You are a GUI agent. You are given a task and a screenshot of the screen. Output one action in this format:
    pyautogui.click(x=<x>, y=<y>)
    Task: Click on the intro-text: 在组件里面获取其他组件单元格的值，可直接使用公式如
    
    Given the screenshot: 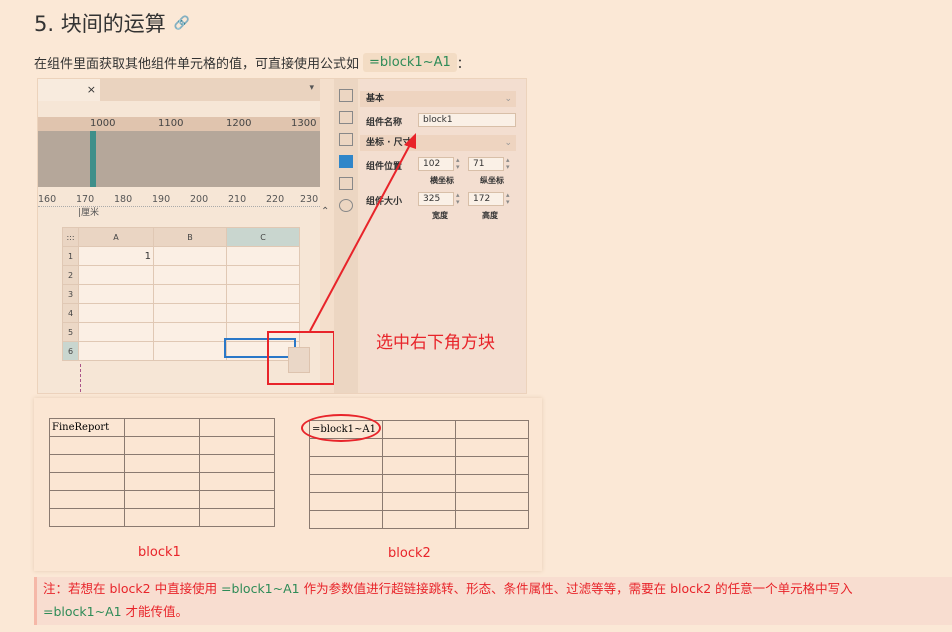 What is the action you would take?
    pyautogui.click(x=197, y=64)
    